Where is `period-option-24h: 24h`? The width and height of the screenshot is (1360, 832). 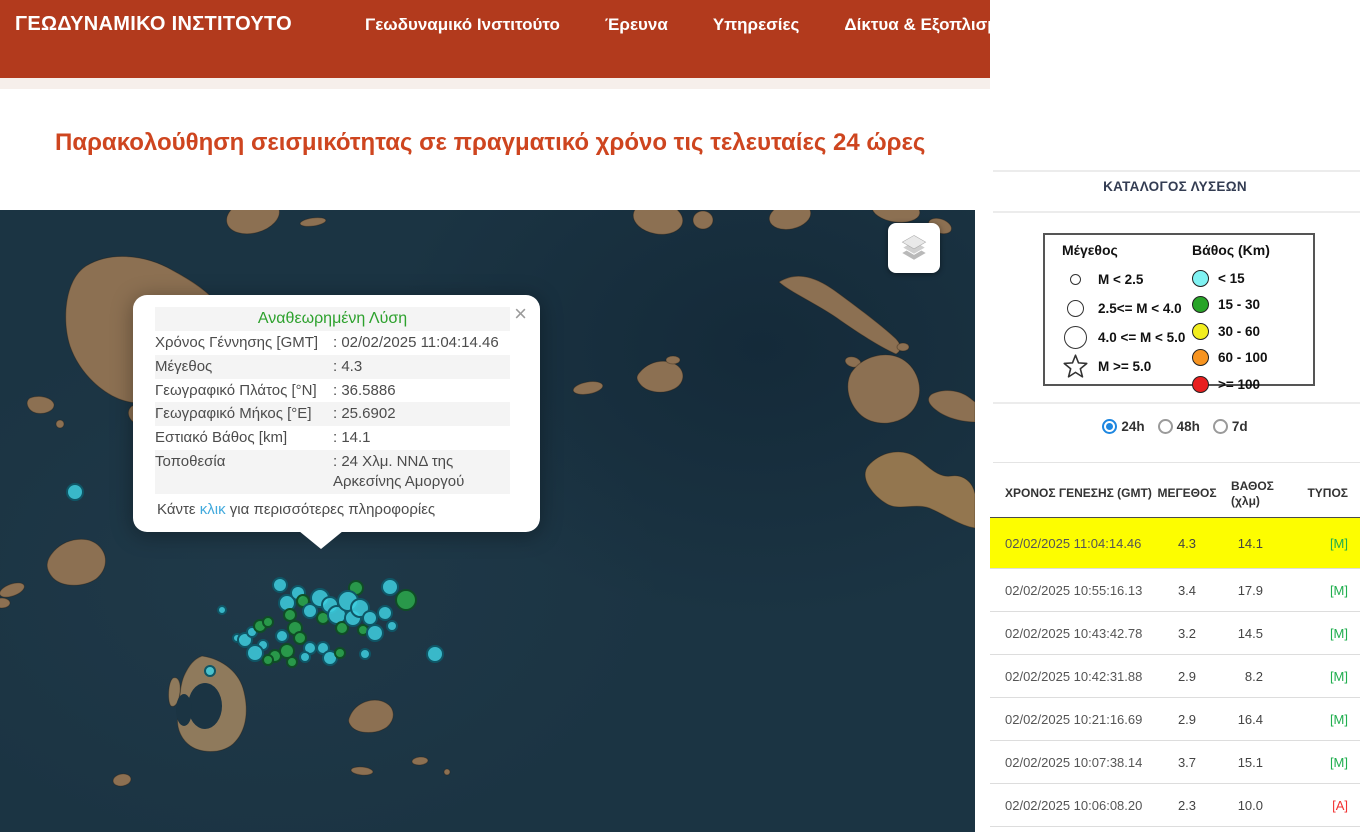 period-option-24h: 24h is located at coordinates (1123, 426).